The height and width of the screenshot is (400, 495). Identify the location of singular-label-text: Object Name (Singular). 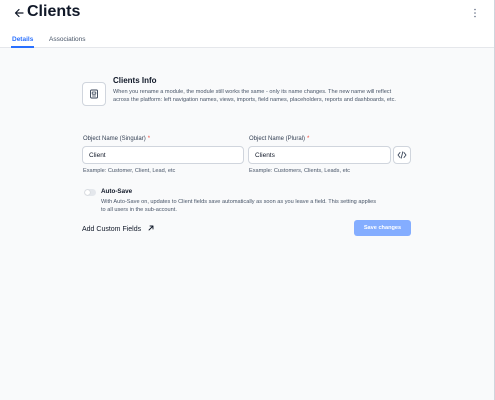
(114, 139).